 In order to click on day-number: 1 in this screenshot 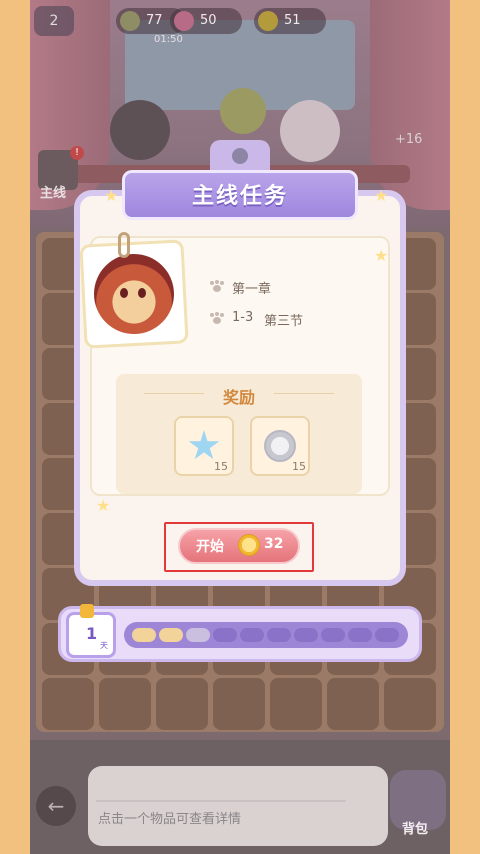, I will do `click(92, 633)`.